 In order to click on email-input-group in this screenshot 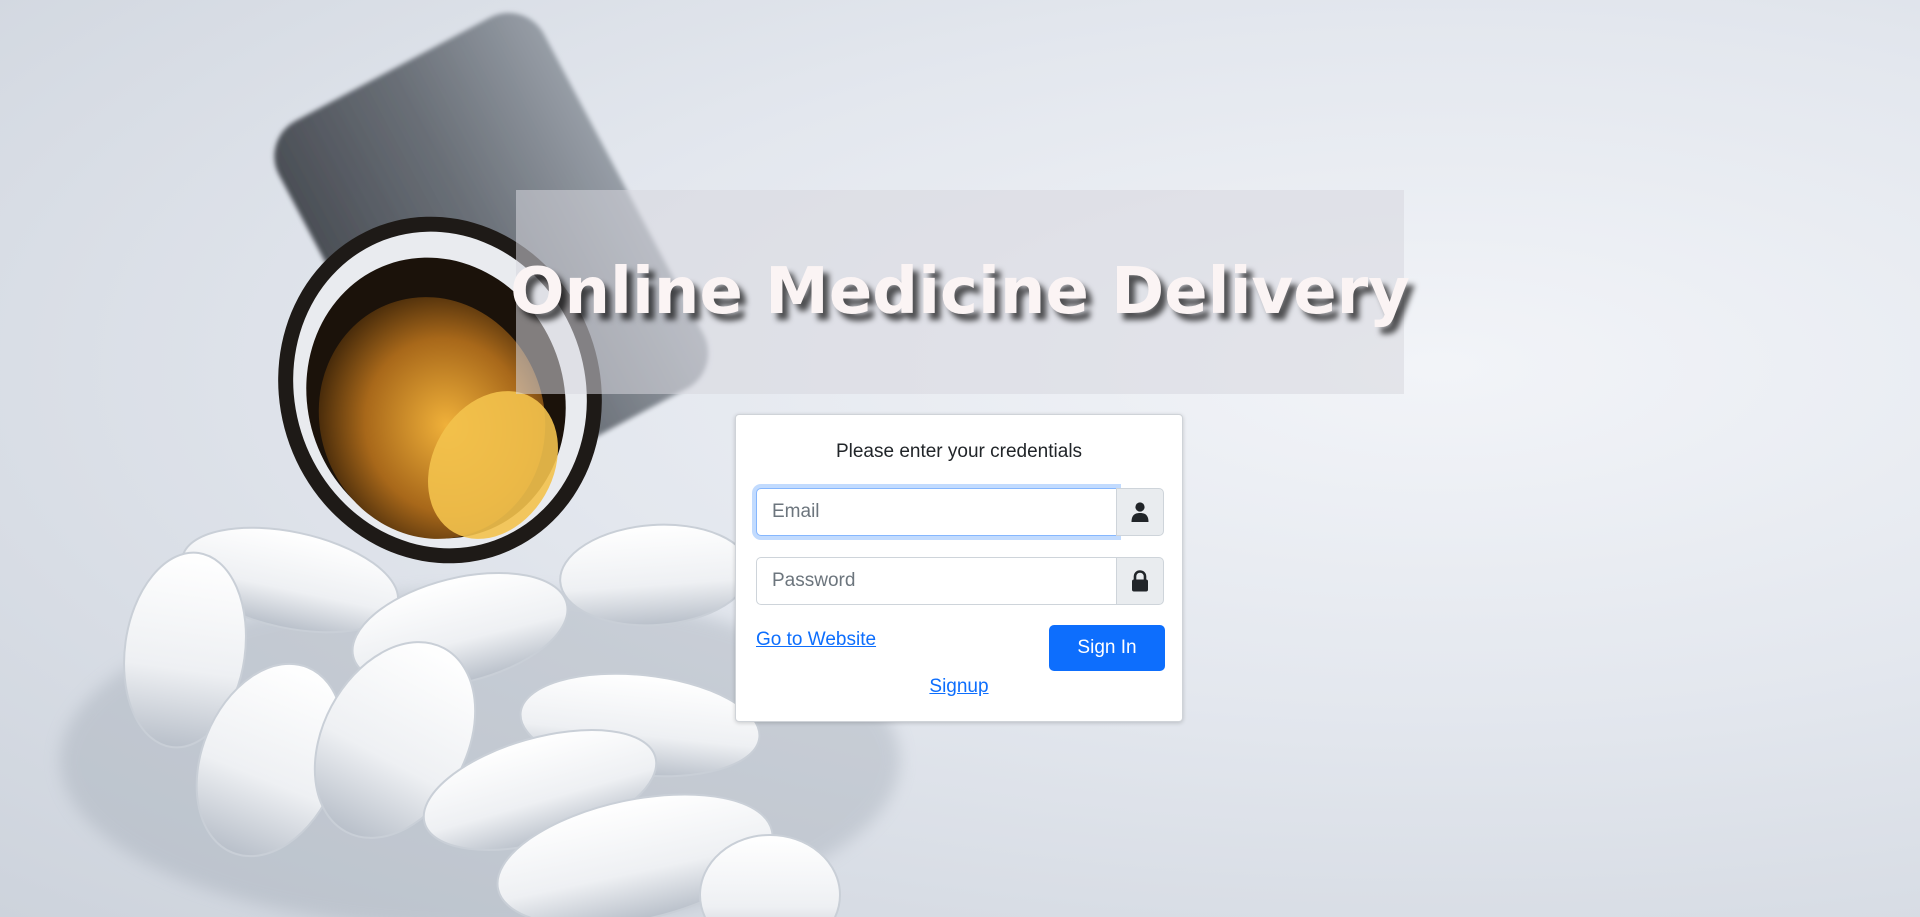, I will do `click(960, 512)`.